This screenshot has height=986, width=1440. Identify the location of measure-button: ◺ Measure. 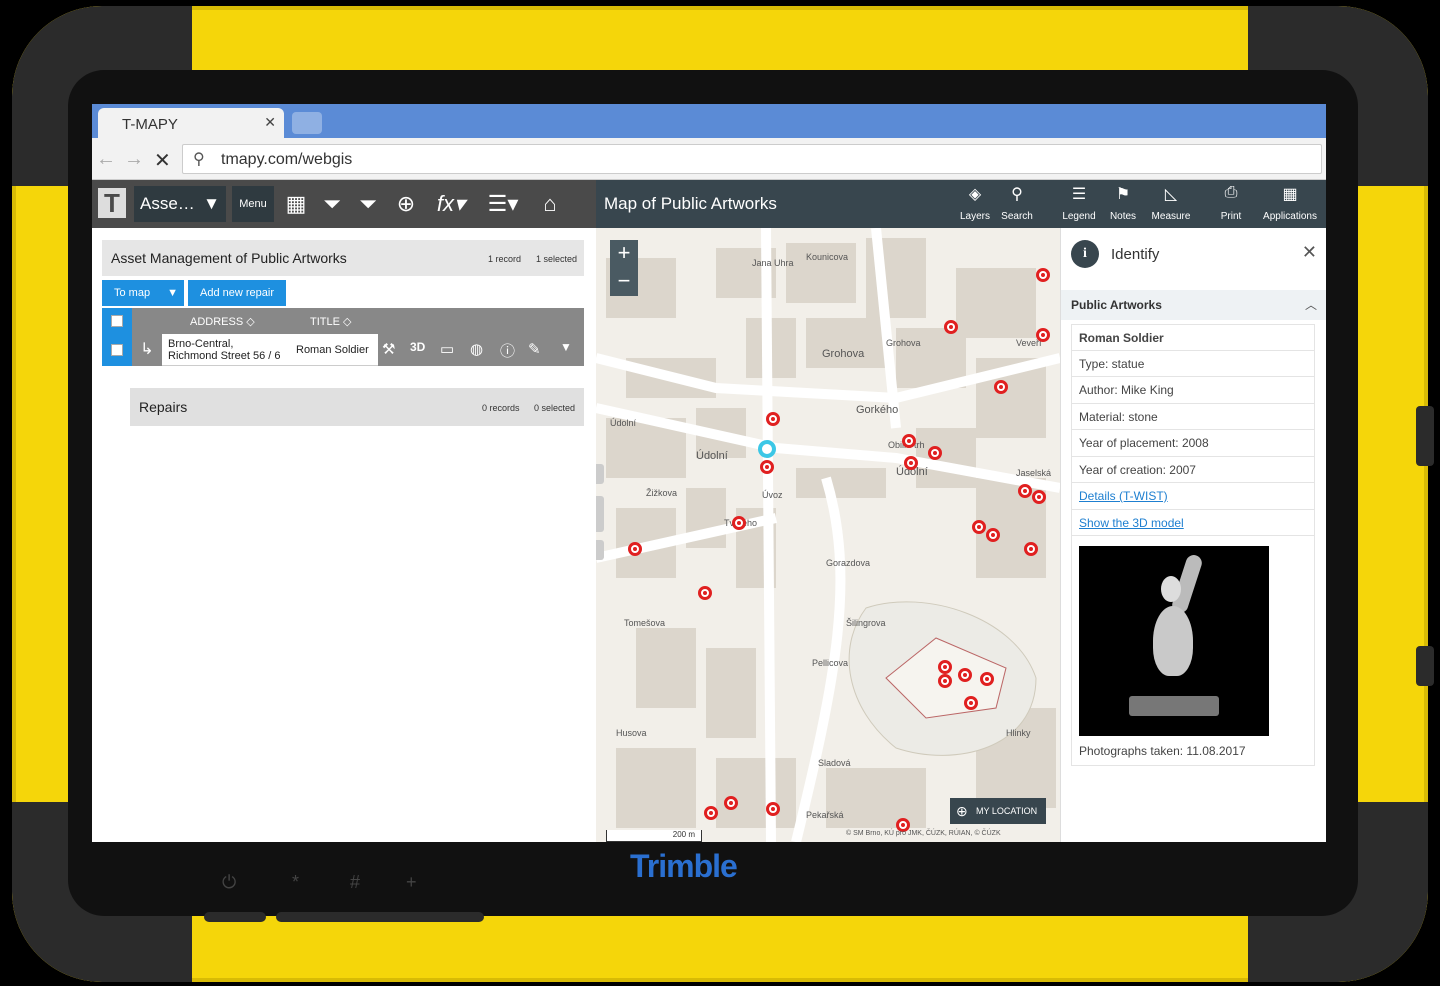
(1171, 204).